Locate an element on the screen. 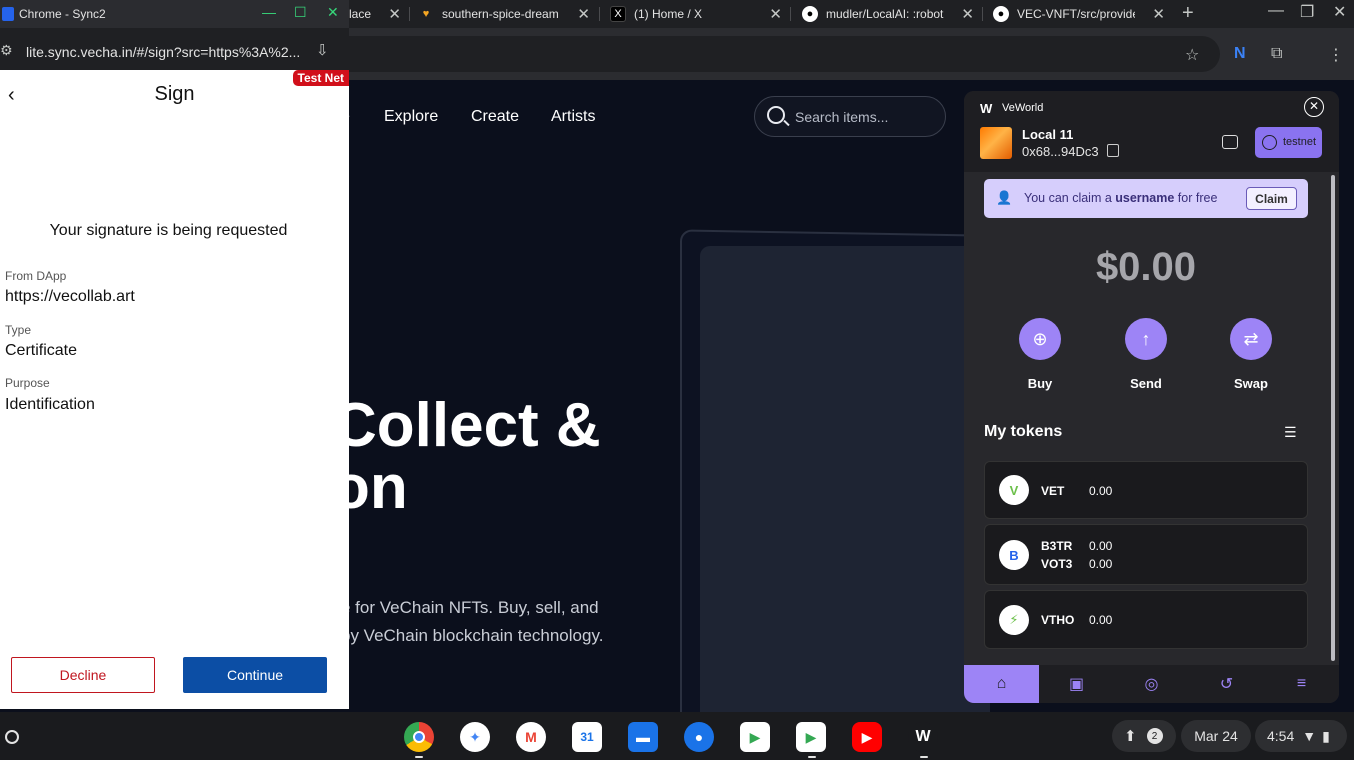 The width and height of the screenshot is (1354, 760). token-symbol-secondary: VOT3 is located at coordinates (1057, 564).